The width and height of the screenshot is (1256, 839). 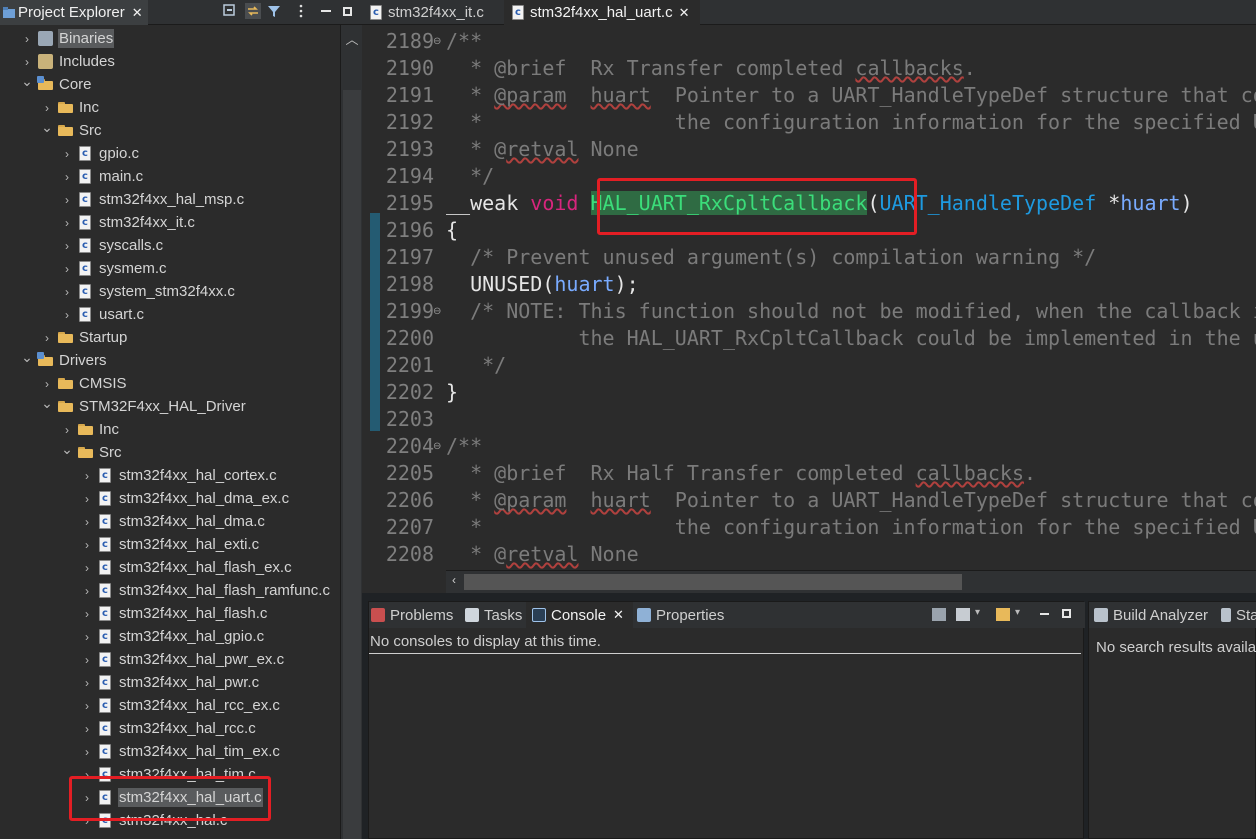 What do you see at coordinates (1017, 612) in the screenshot?
I see `chevron-down-icon: ▾` at bounding box center [1017, 612].